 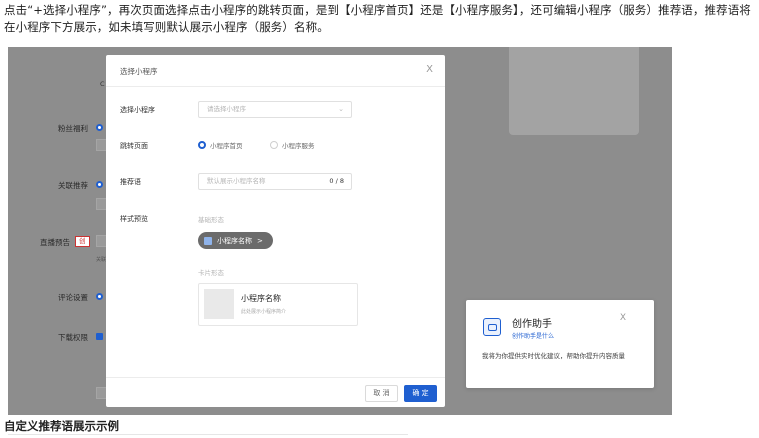 What do you see at coordinates (102, 84) in the screenshot?
I see `bg-c-letter: C` at bounding box center [102, 84].